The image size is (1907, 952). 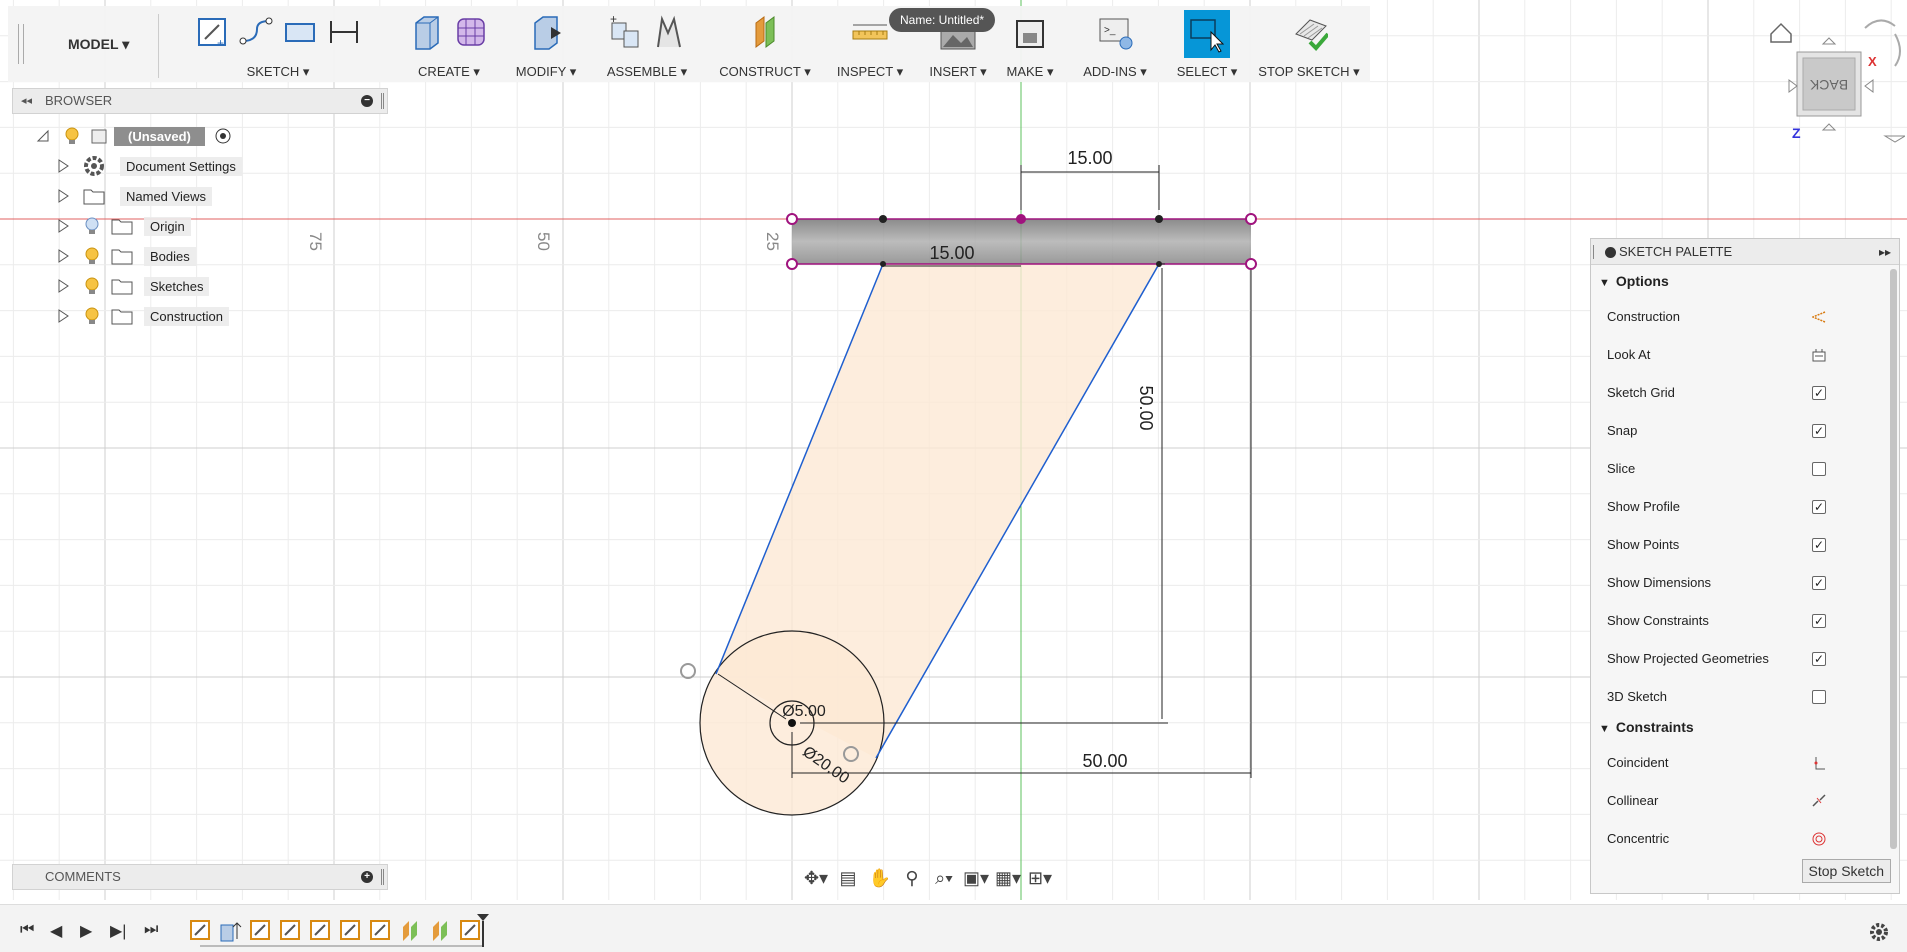 What do you see at coordinates (1819, 545) in the screenshot?
I see `show-points-checkbox: ✓` at bounding box center [1819, 545].